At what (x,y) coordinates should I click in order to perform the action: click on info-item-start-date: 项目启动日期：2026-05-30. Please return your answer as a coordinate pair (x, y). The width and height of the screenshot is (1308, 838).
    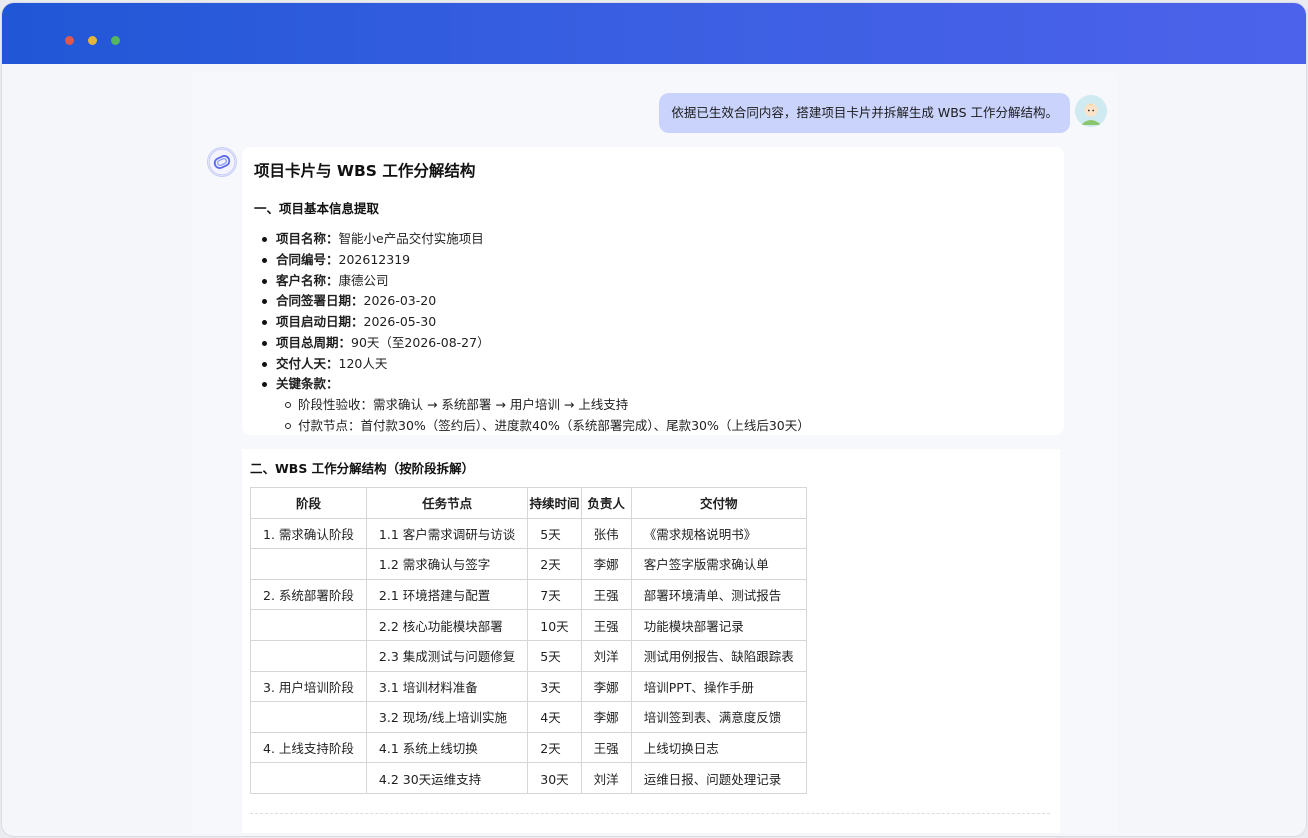
    Looking at the image, I should click on (372, 322).